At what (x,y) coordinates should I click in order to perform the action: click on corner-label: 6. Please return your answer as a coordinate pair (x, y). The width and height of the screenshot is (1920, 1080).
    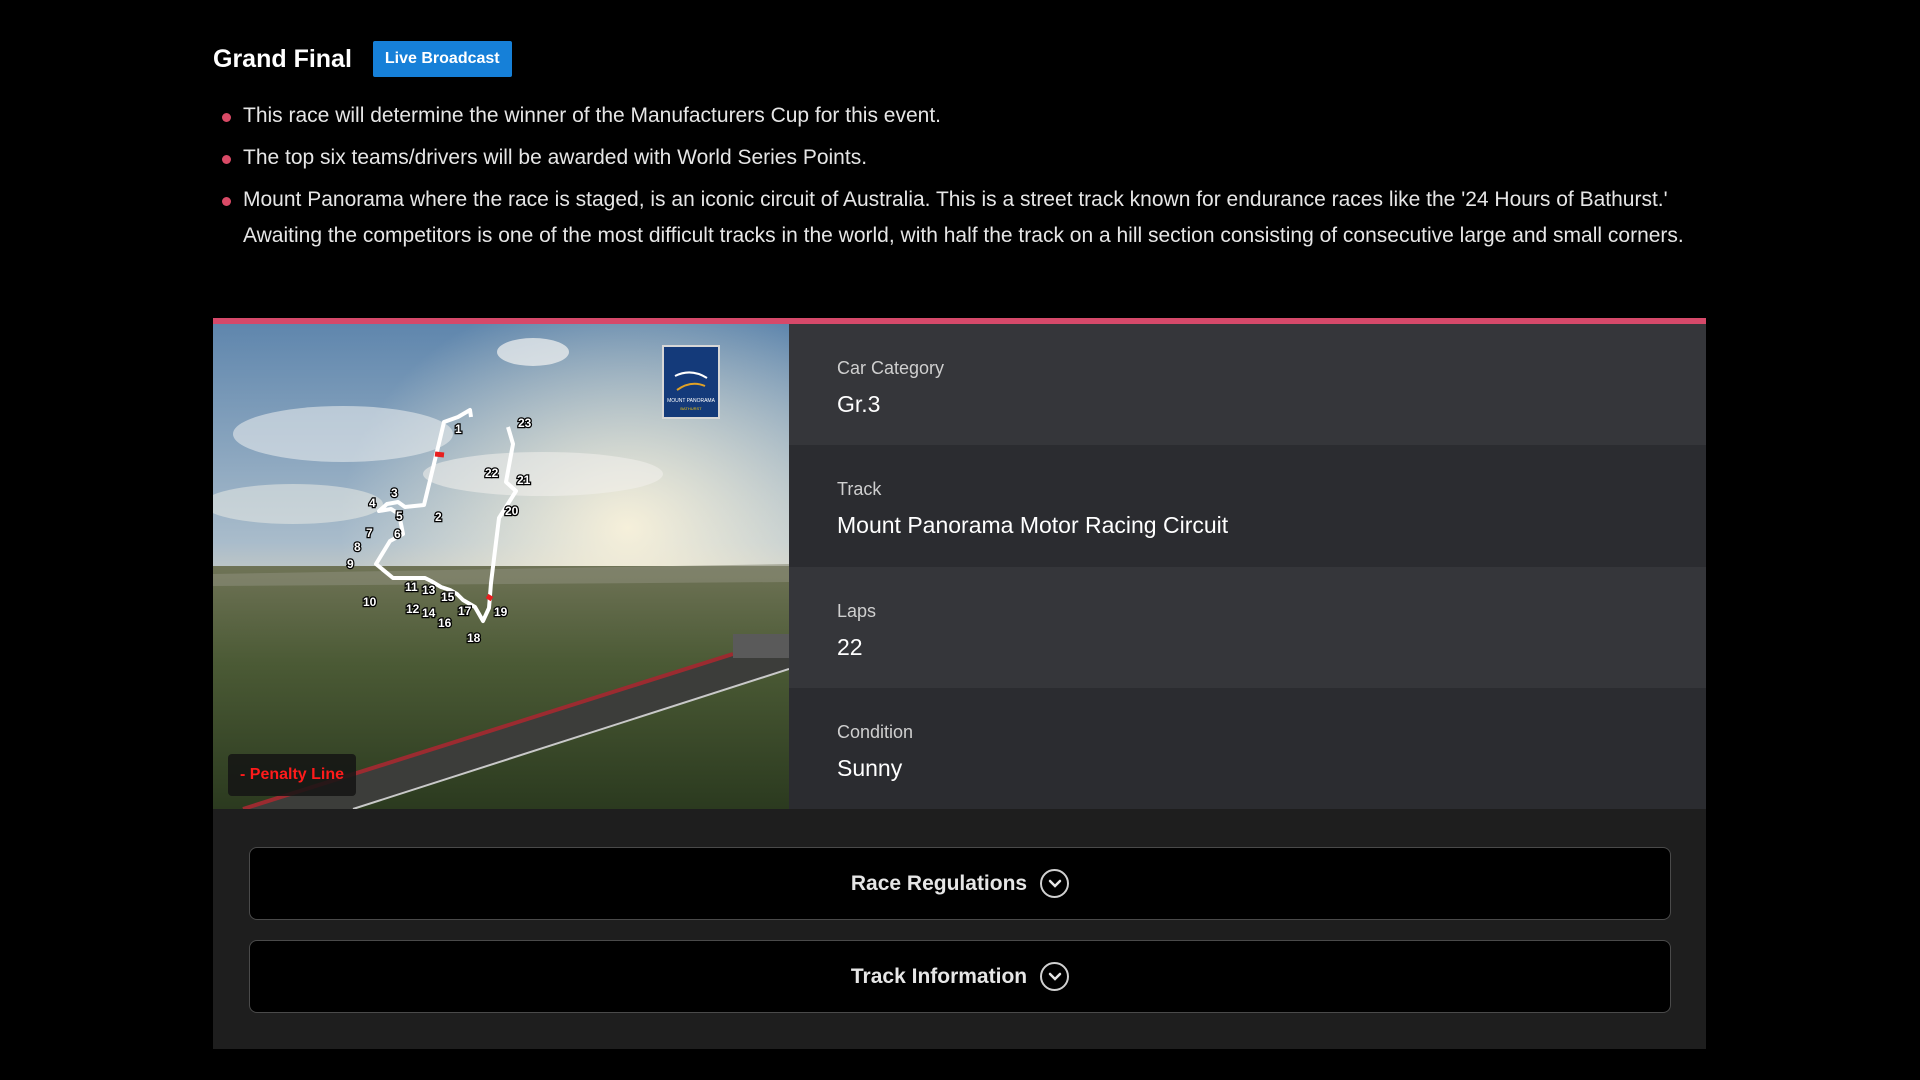
    Looking at the image, I should click on (397, 534).